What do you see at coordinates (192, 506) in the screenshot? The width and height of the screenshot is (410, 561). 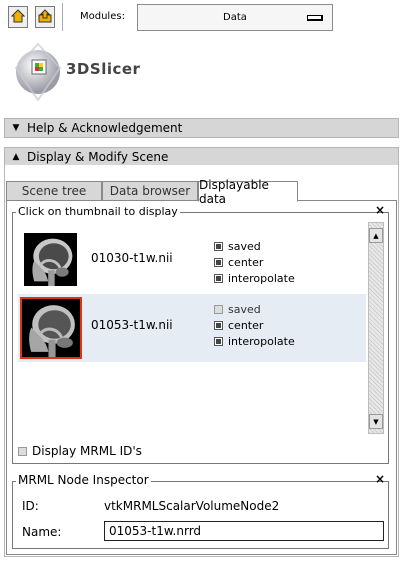 I see `id-value: vtkMRMLScalarVolumeNode2` at bounding box center [192, 506].